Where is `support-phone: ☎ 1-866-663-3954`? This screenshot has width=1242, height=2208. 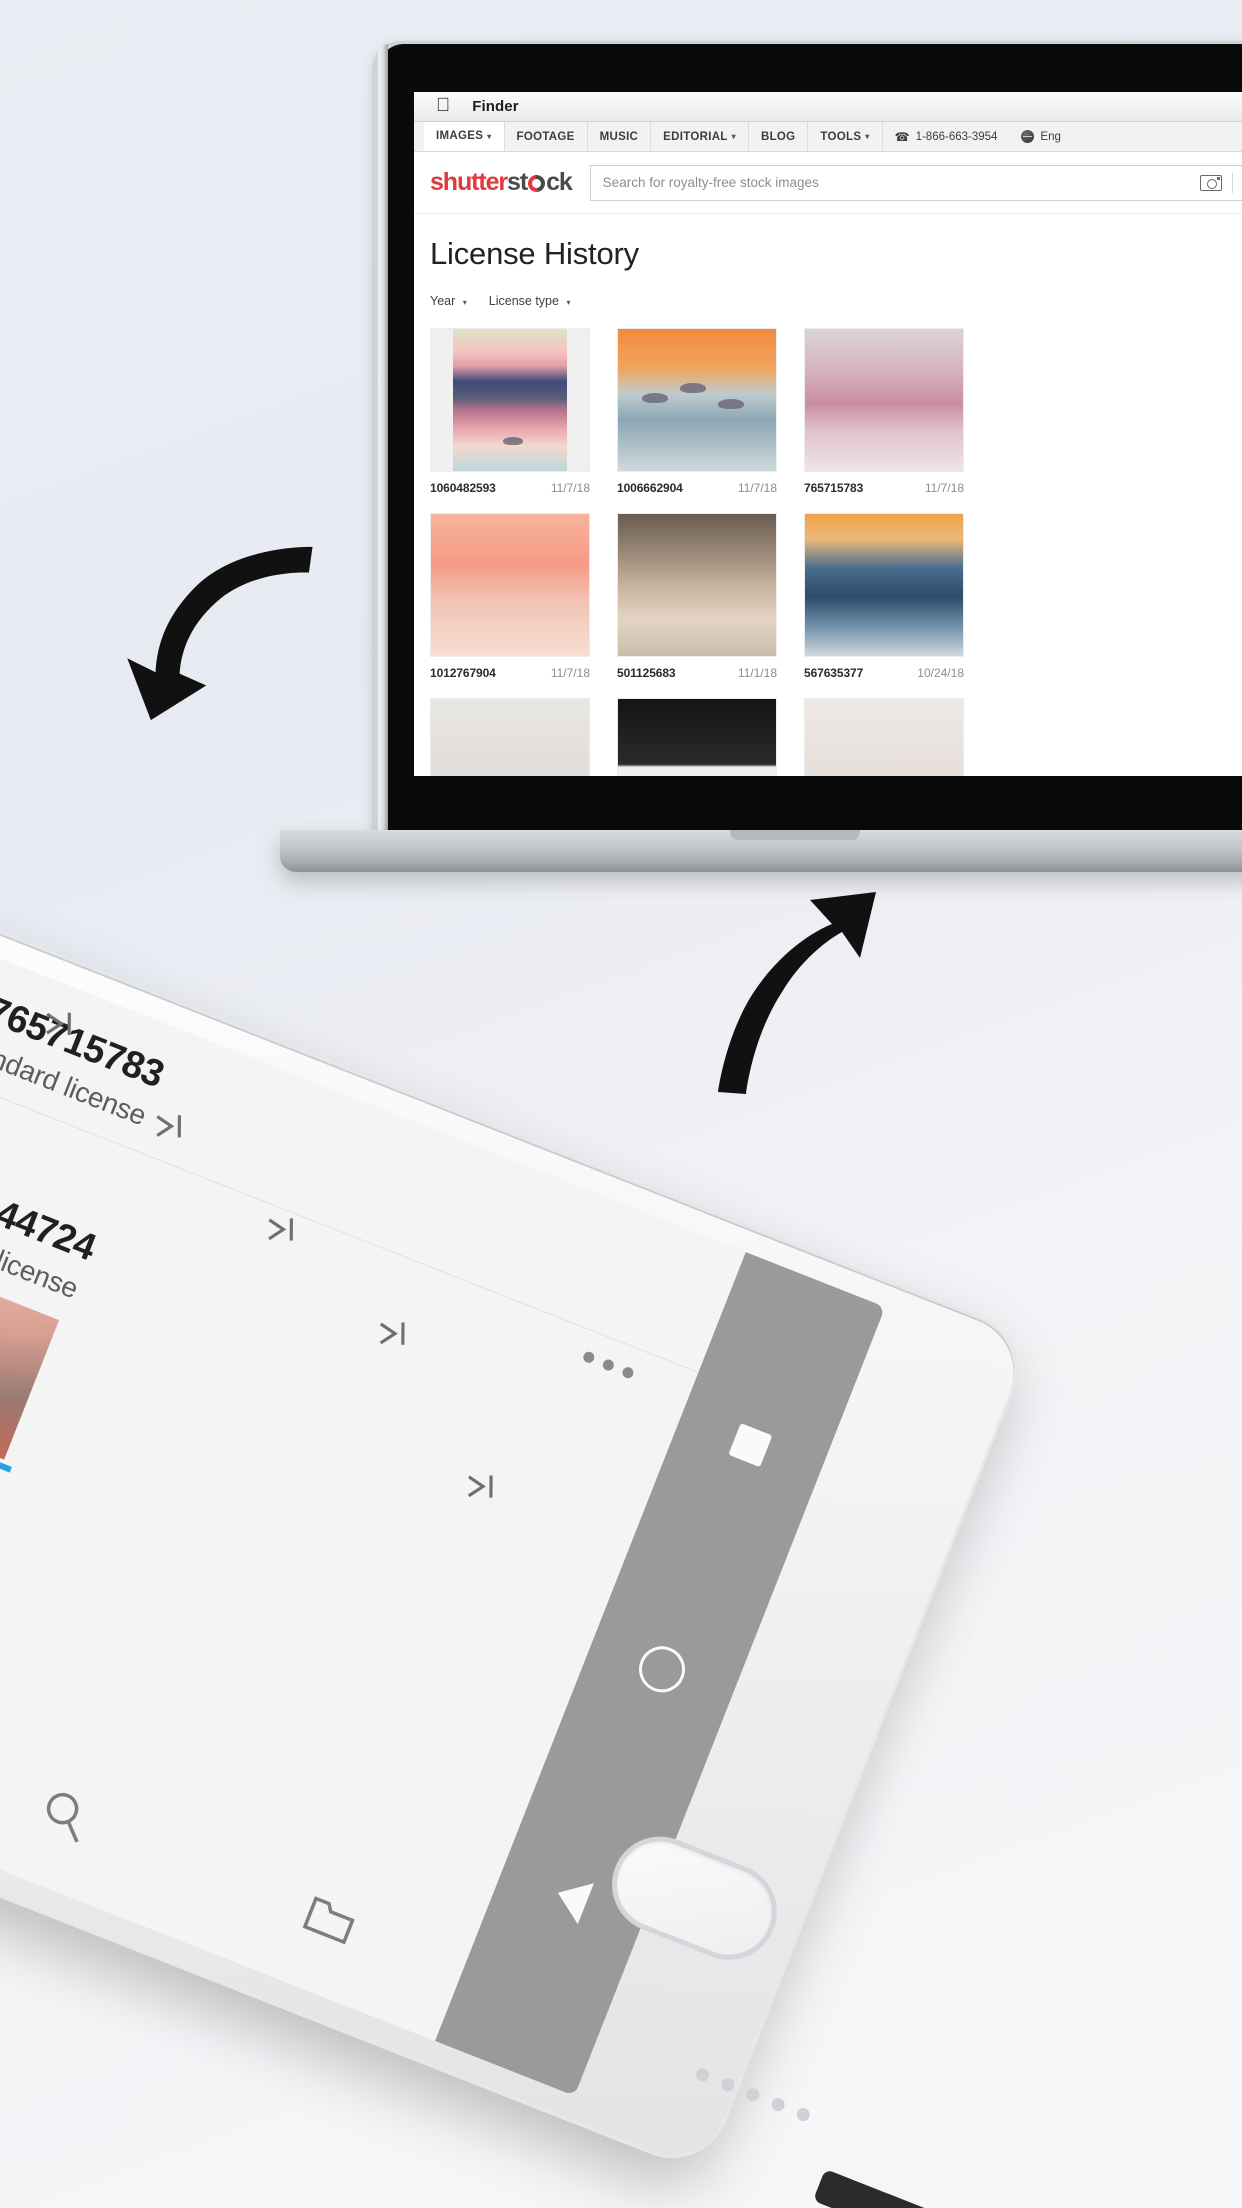 support-phone: ☎ 1-866-663-3954 is located at coordinates (946, 136).